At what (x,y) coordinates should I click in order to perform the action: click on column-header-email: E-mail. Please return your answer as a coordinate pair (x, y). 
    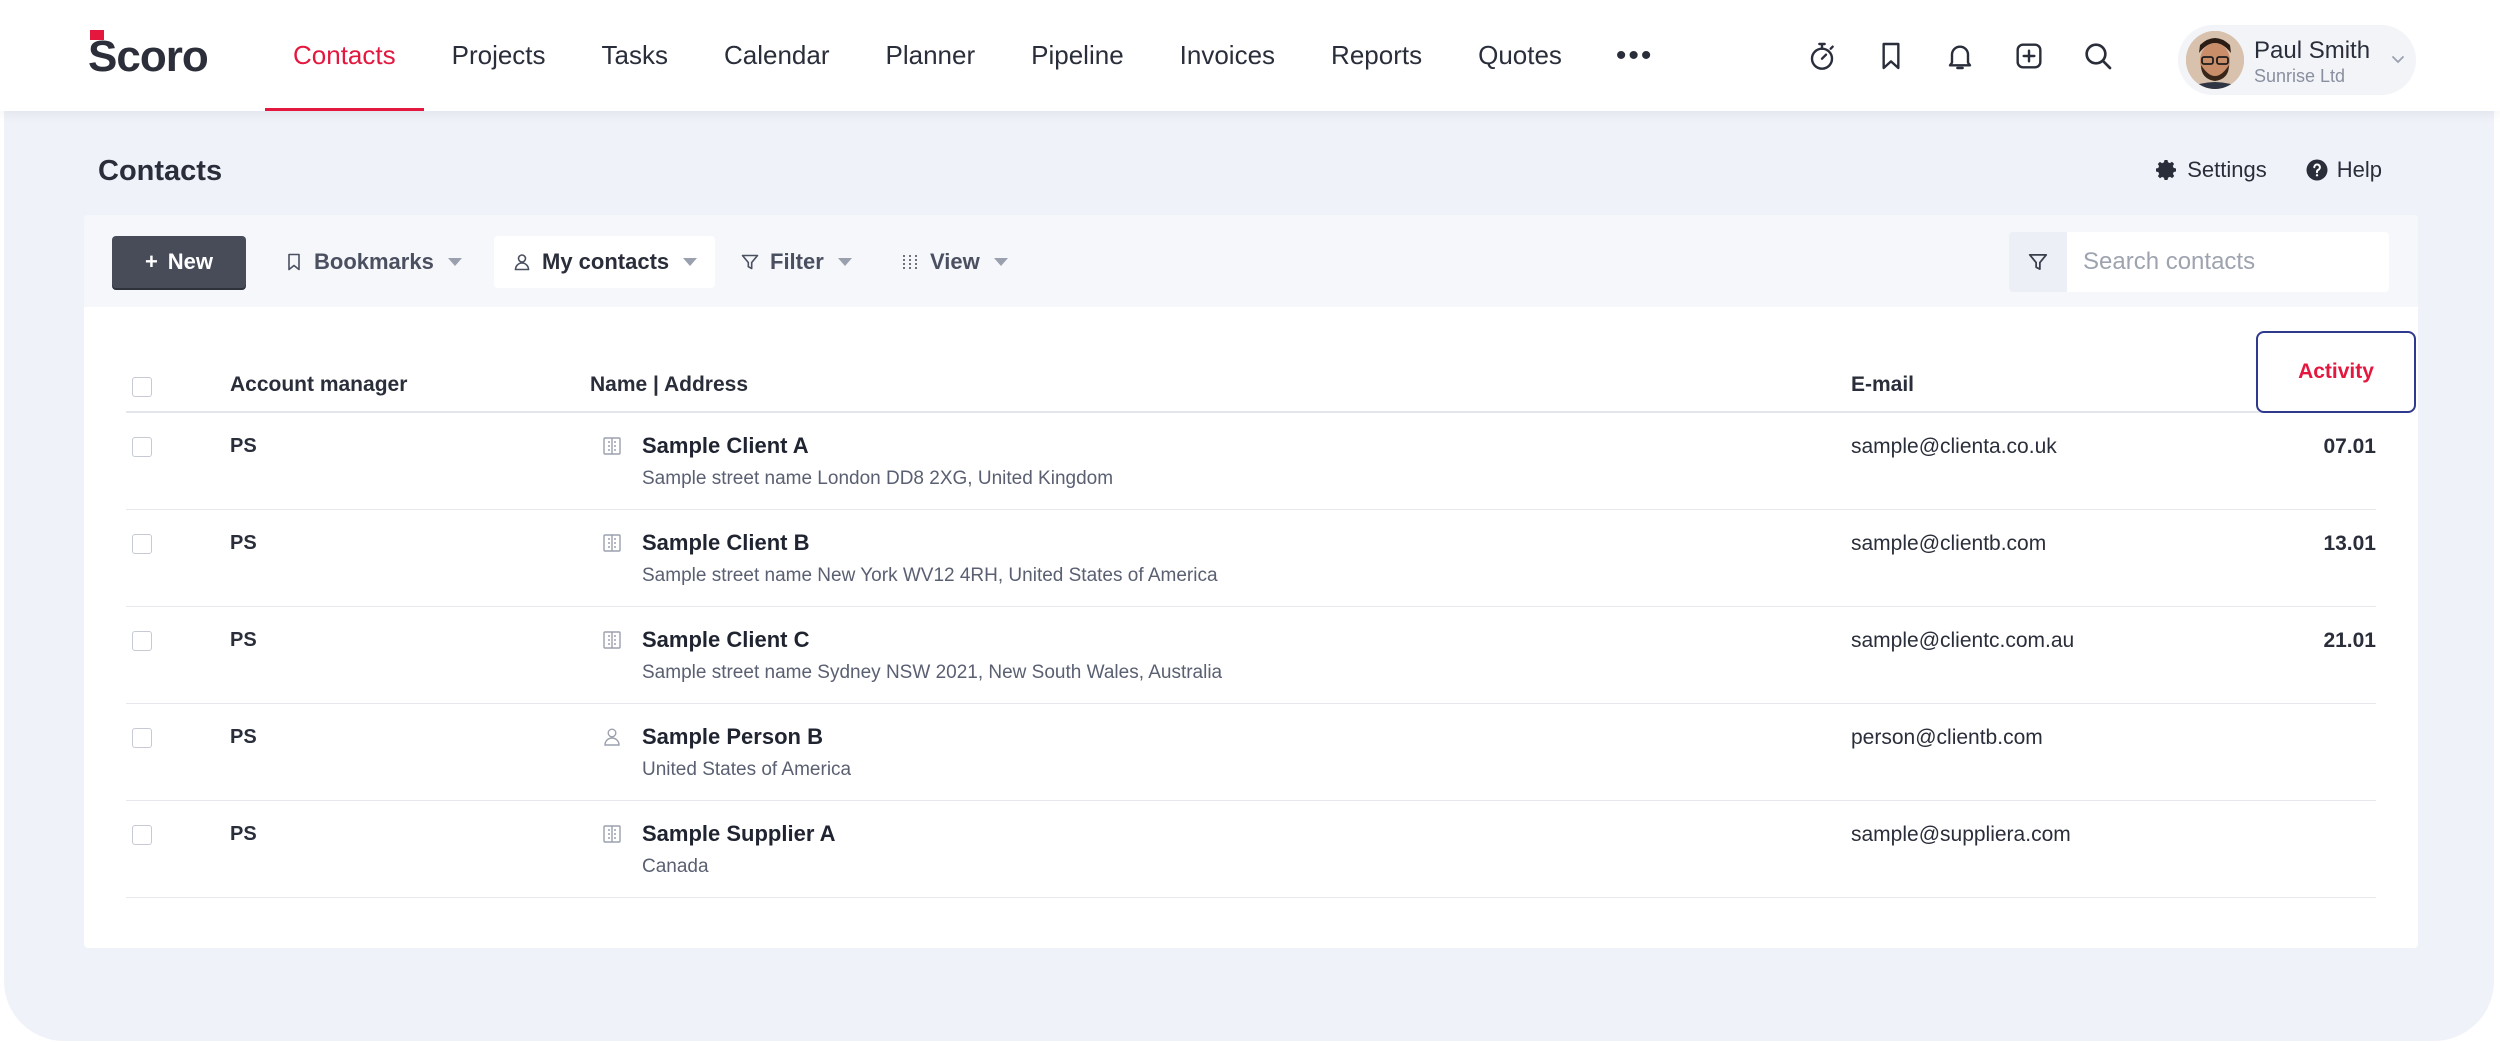
    Looking at the image, I should click on (1882, 385).